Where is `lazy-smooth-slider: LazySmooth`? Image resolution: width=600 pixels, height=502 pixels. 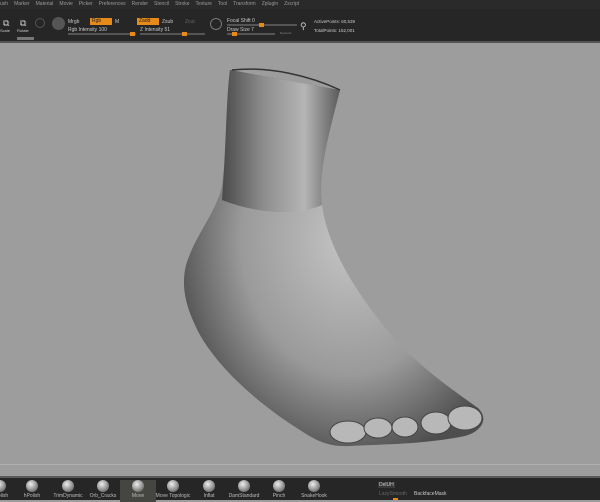 lazy-smooth-slider: LazySmooth is located at coordinates (393, 494).